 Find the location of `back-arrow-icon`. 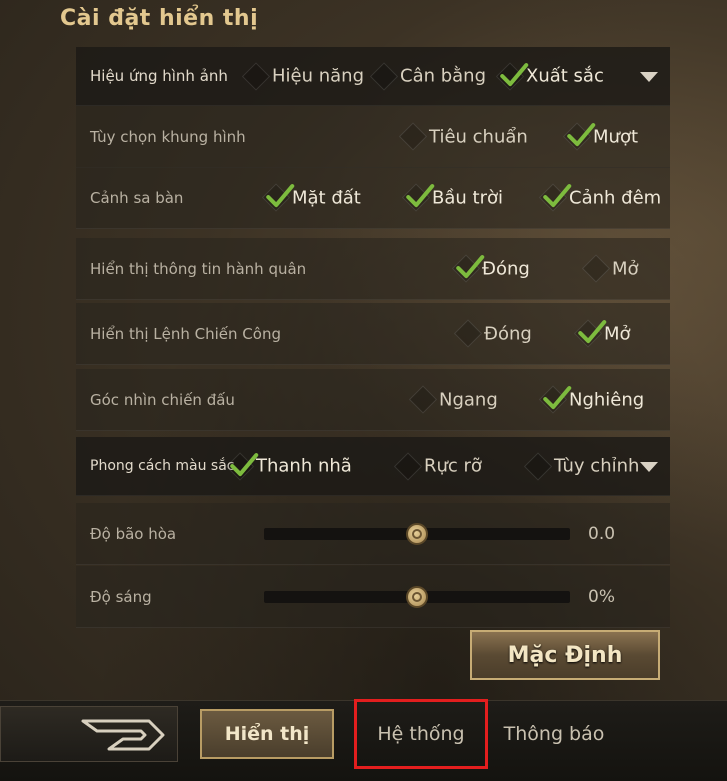

back-arrow-icon is located at coordinates (123, 735).